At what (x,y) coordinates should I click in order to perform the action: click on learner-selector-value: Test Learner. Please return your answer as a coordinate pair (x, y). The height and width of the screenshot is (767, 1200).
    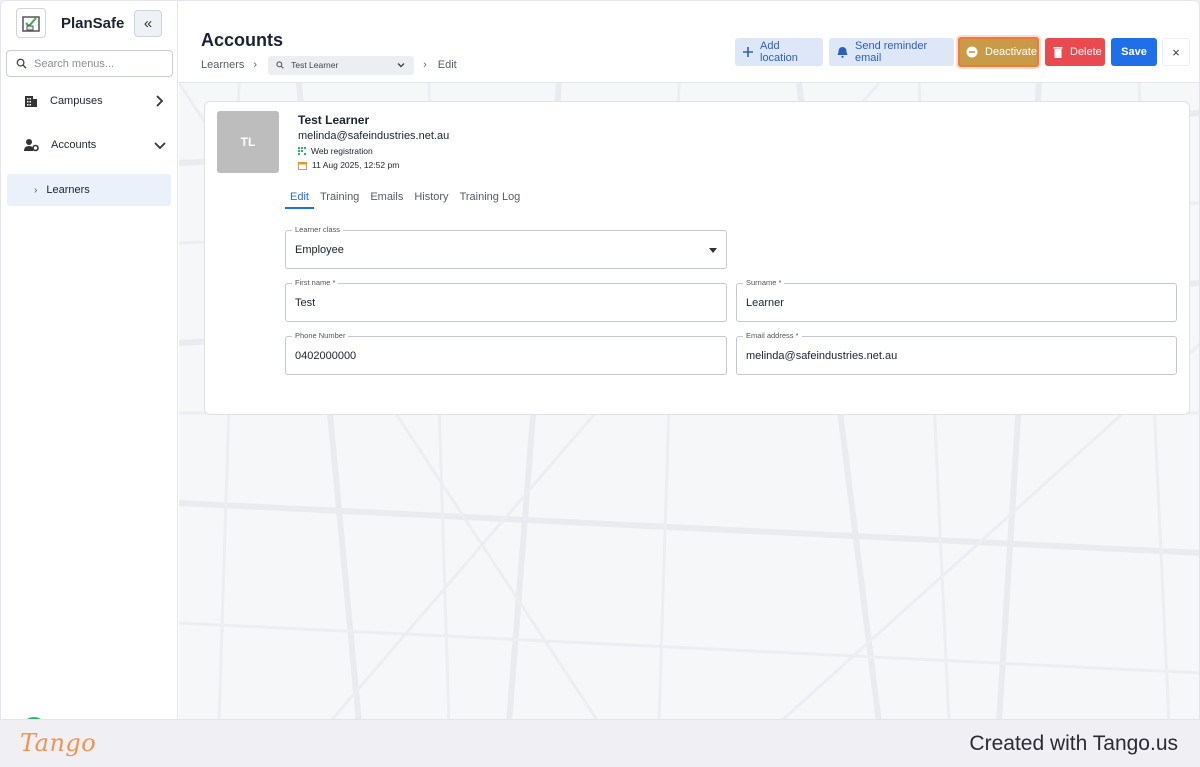
    Looking at the image, I should click on (315, 65).